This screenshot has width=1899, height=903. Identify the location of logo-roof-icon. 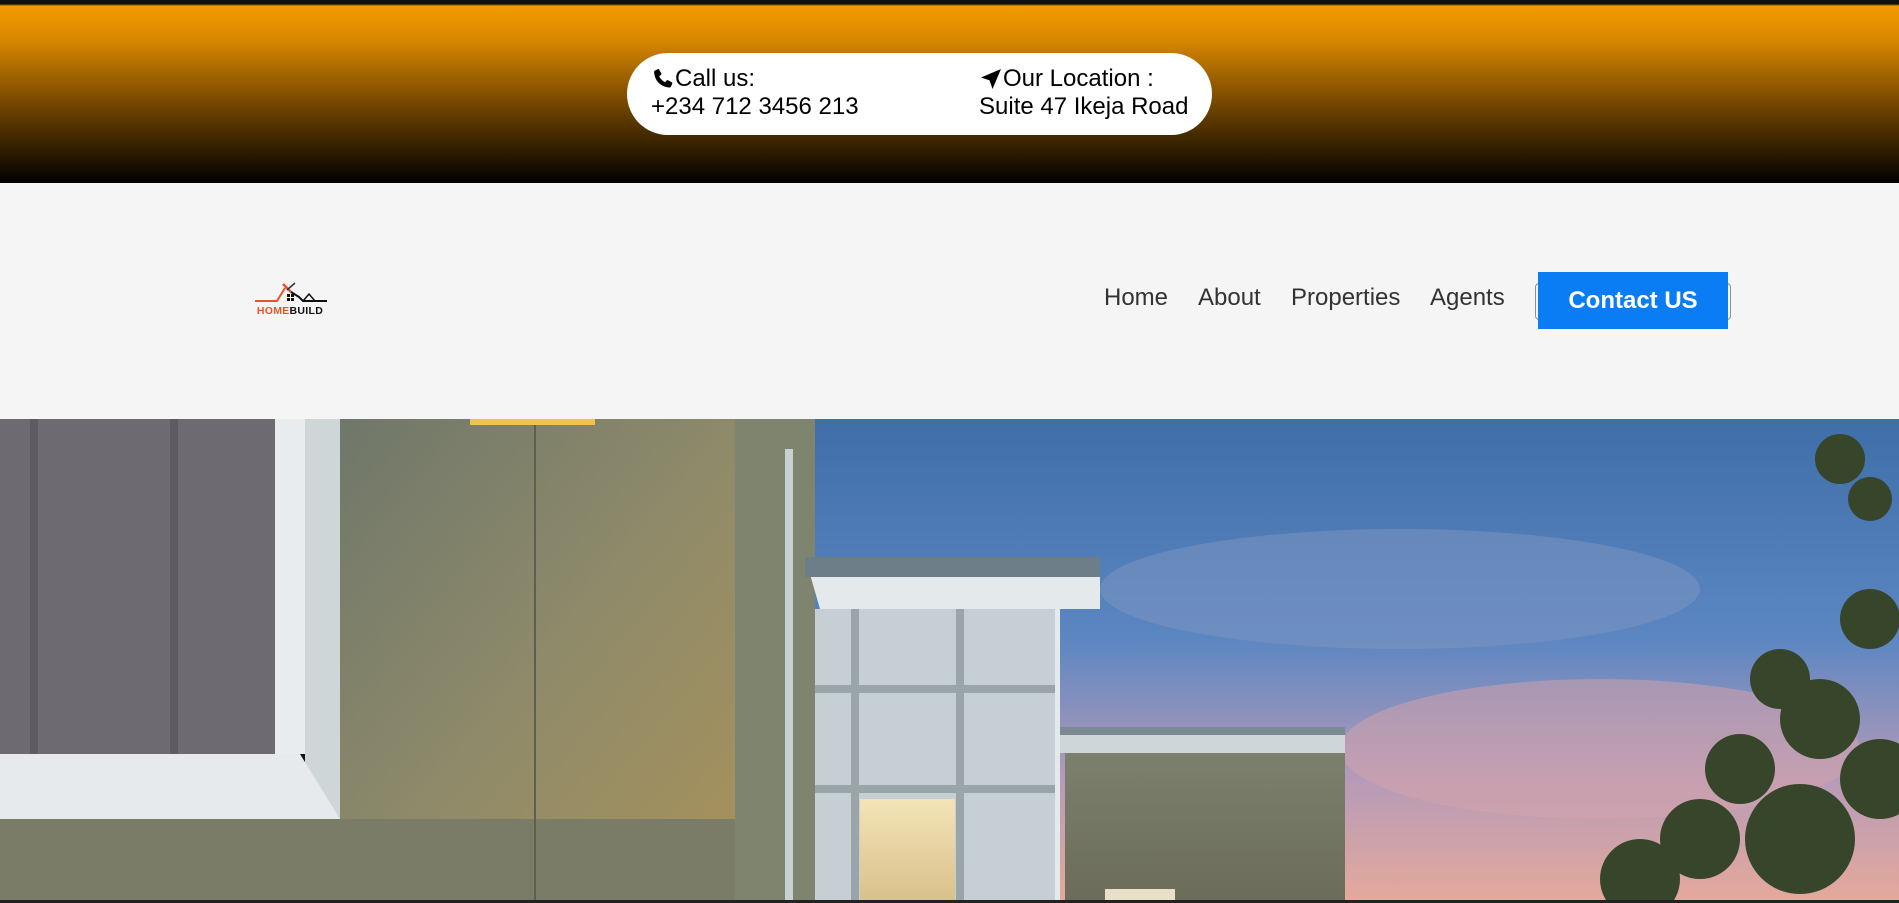
(291, 292).